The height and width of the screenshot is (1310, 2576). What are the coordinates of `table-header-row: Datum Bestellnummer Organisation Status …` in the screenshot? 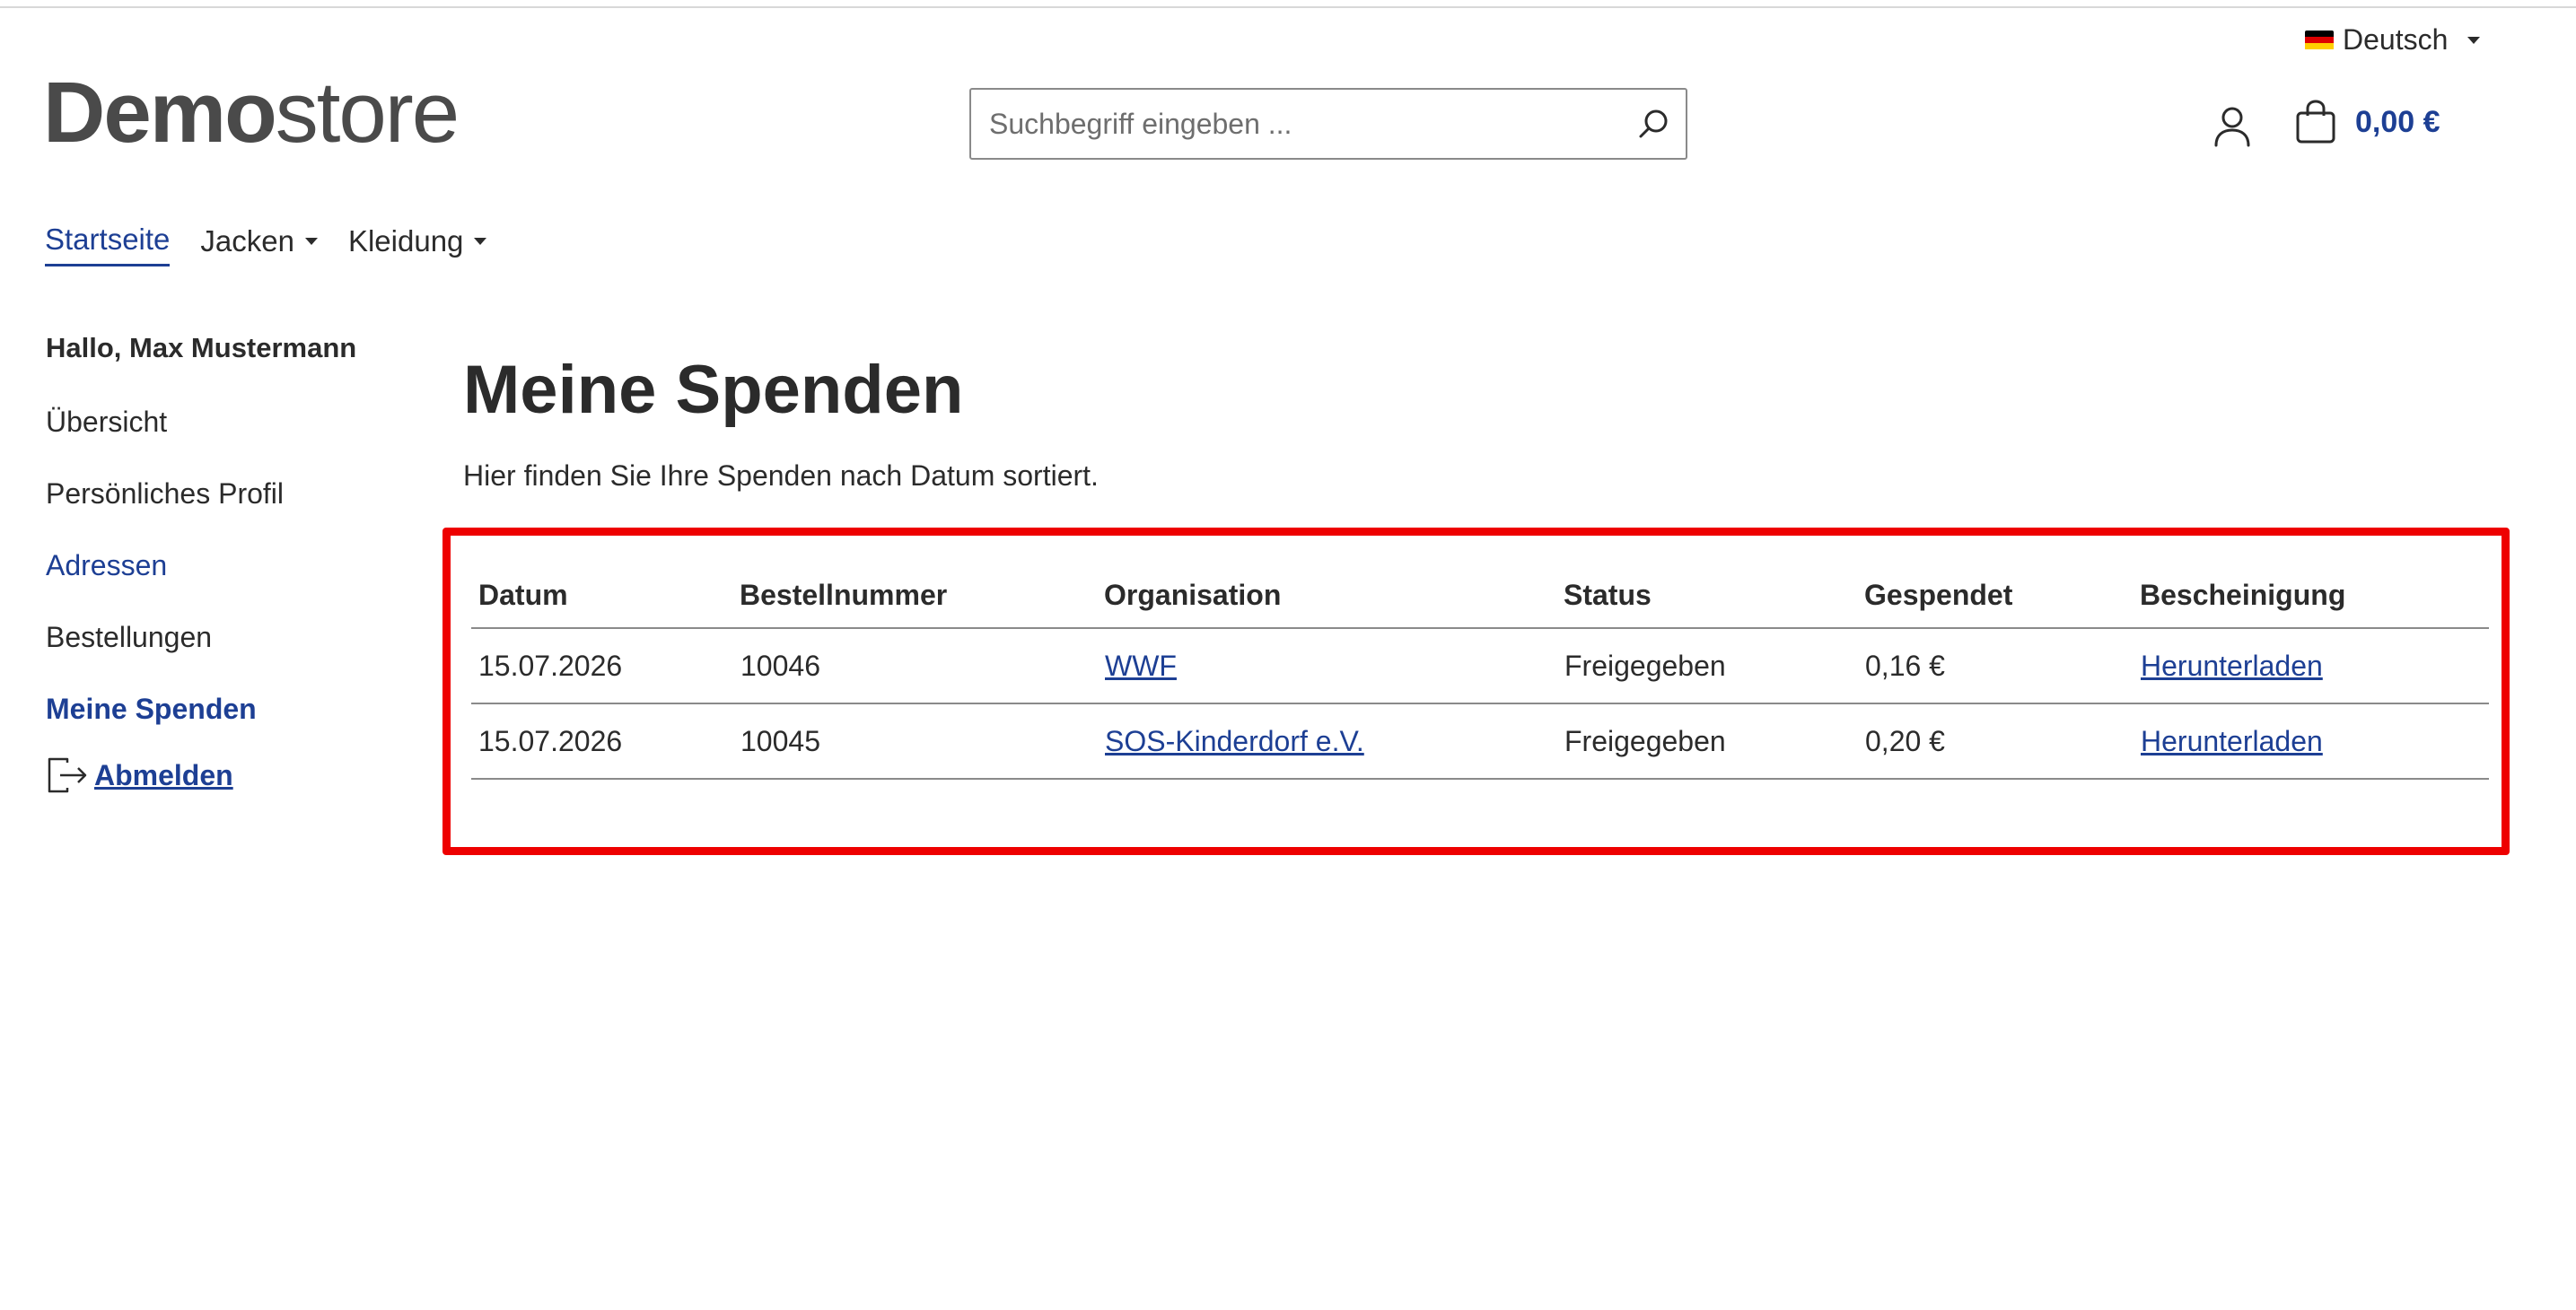 It's located at (1480, 596).